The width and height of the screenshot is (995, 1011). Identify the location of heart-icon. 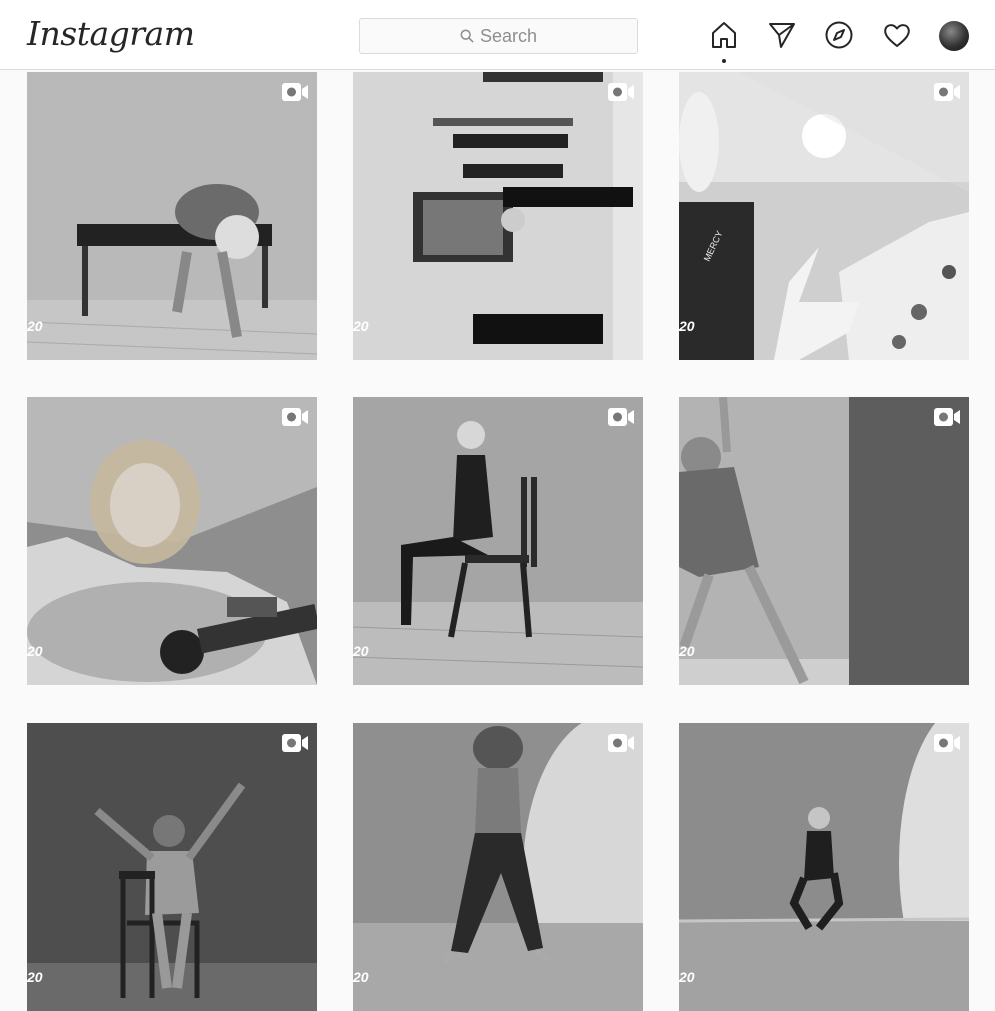
(897, 35).